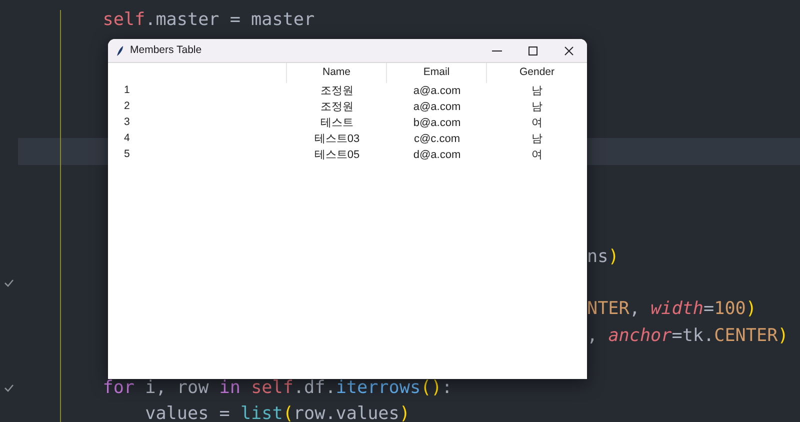  I want to click on code-token: =tk., so click(693, 336).